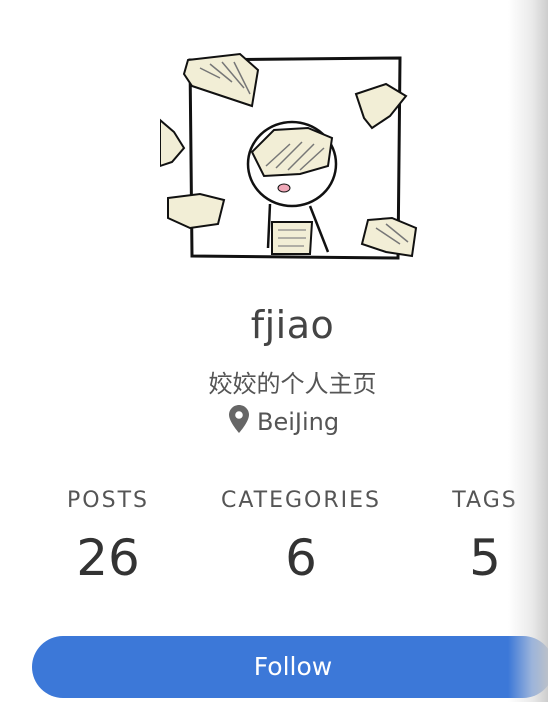 The height and width of the screenshot is (702, 548). I want to click on author-avatar, so click(289, 155).